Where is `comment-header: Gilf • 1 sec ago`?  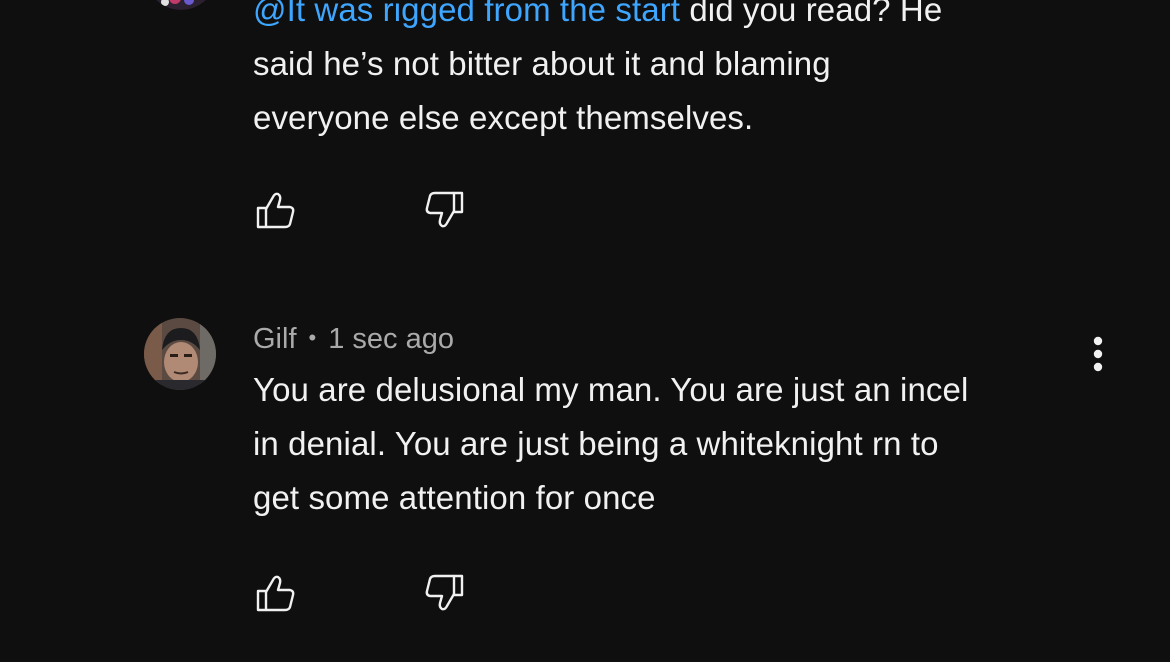 comment-header: Gilf • 1 sec ago is located at coordinates (353, 338).